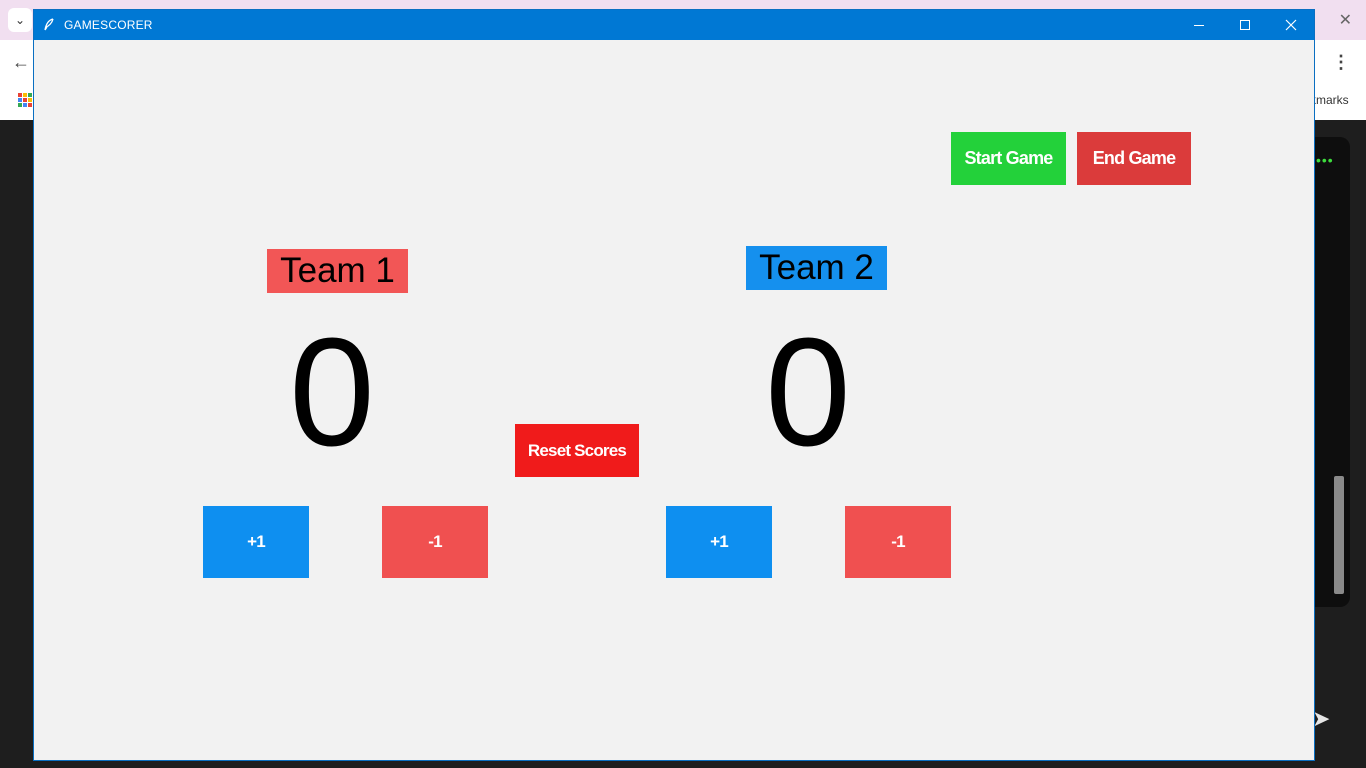 This screenshot has width=1366, height=768. I want to click on end-game-button: End Game, so click(1134, 158).